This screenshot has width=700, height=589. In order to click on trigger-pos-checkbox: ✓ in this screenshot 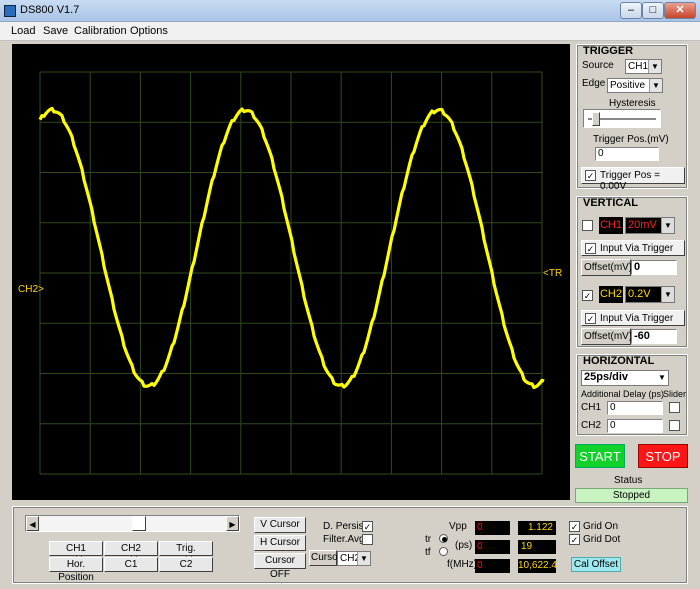, I will do `click(590, 175)`.